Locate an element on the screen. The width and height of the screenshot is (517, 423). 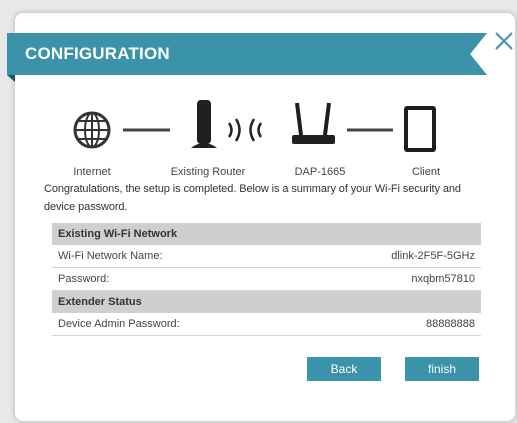
device-label-existing-router: Existing Router is located at coordinates (208, 172).